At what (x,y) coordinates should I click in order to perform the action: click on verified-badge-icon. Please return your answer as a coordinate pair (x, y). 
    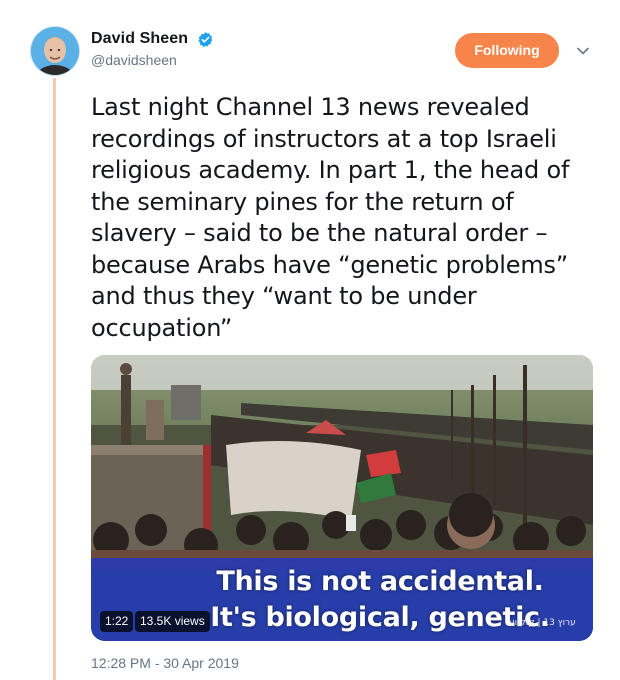
    Looking at the image, I should click on (205, 39).